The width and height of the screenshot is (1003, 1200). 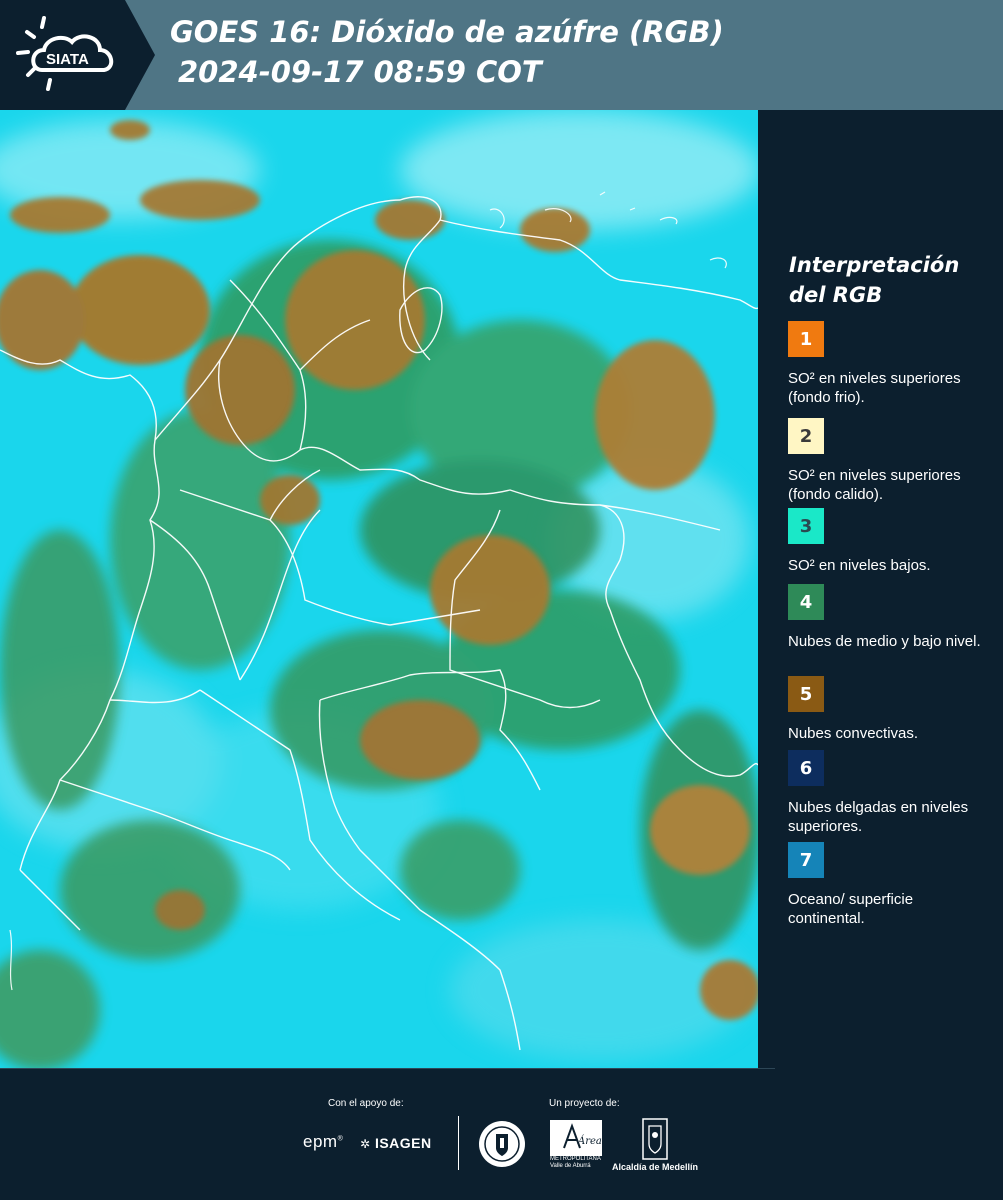 I want to click on legend-number-5: 5, so click(x=806, y=694).